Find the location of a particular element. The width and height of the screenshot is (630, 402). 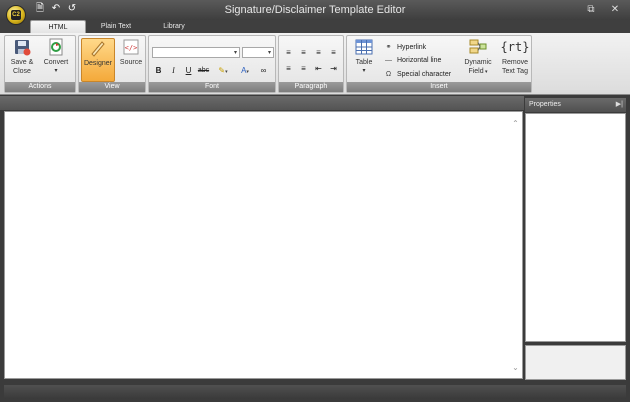

rt-tag-icon: {rt} is located at coordinates (515, 47).